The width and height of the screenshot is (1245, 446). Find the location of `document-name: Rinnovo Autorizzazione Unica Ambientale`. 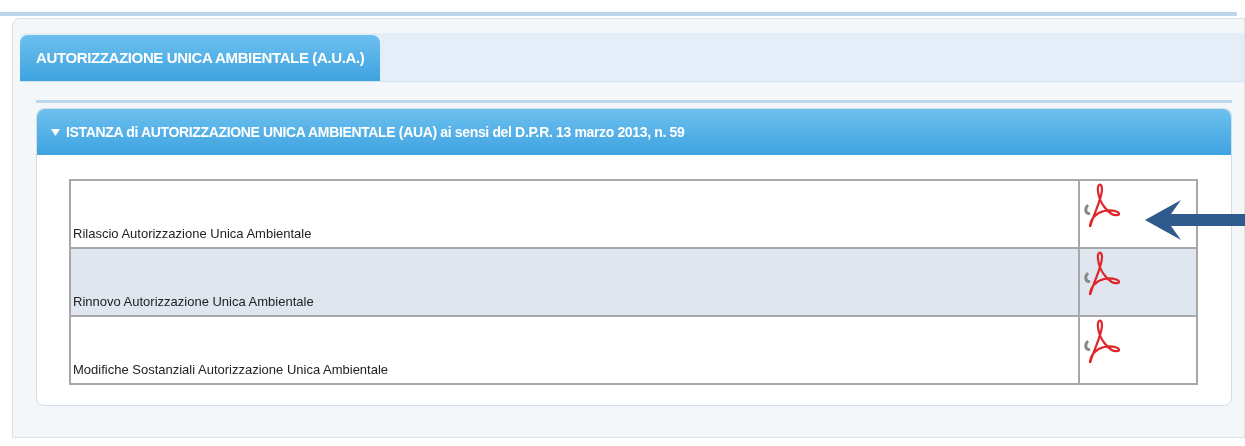

document-name: Rinnovo Autorizzazione Unica Ambientale is located at coordinates (193, 301).